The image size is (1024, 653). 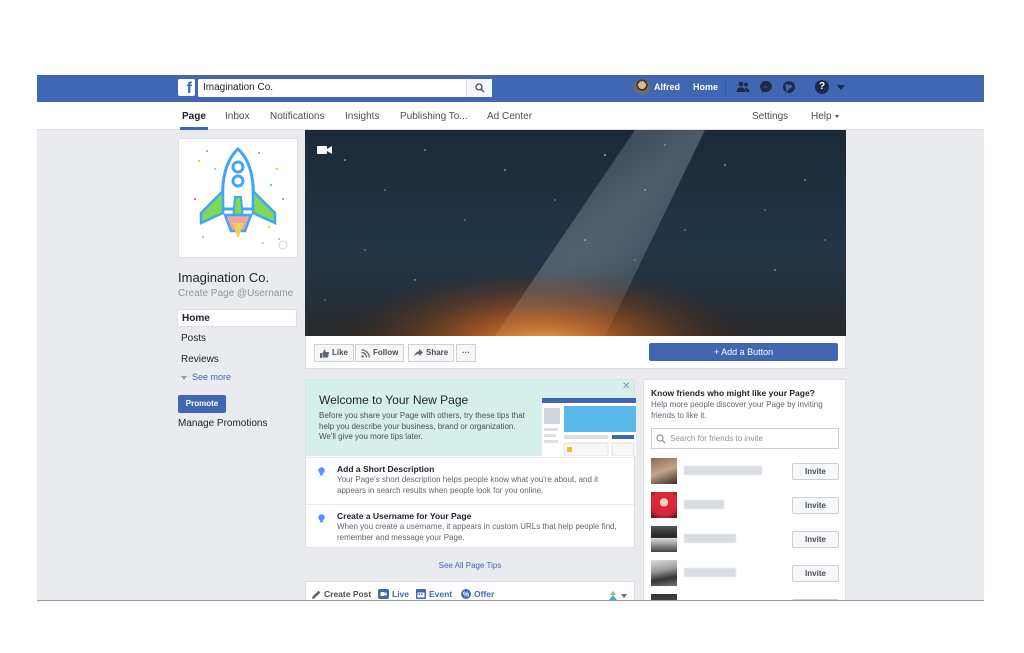 I want to click on thumbs-up-icon, so click(x=324, y=353).